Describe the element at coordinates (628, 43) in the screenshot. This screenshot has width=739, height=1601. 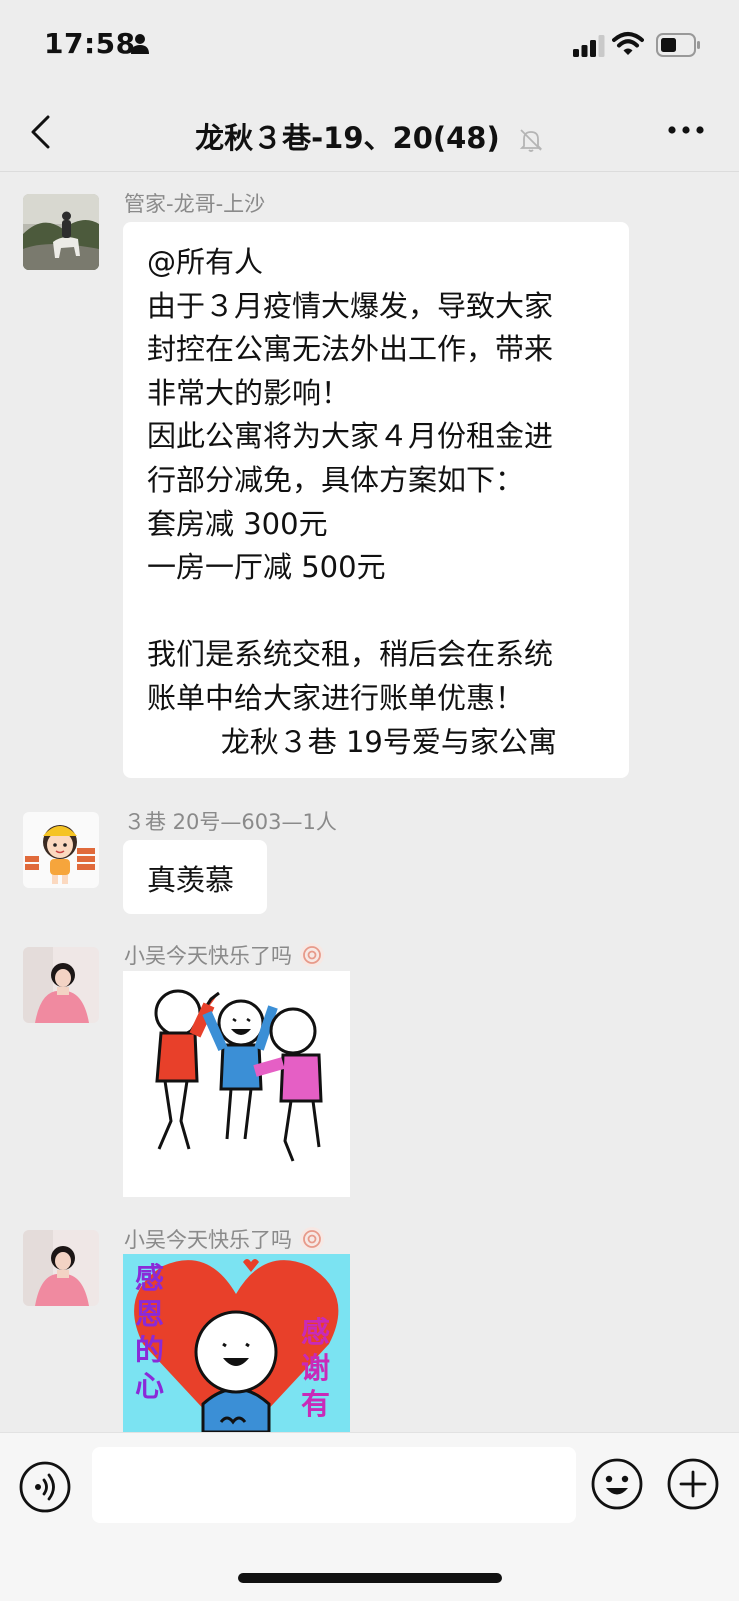
I see `wifi-icon` at that location.